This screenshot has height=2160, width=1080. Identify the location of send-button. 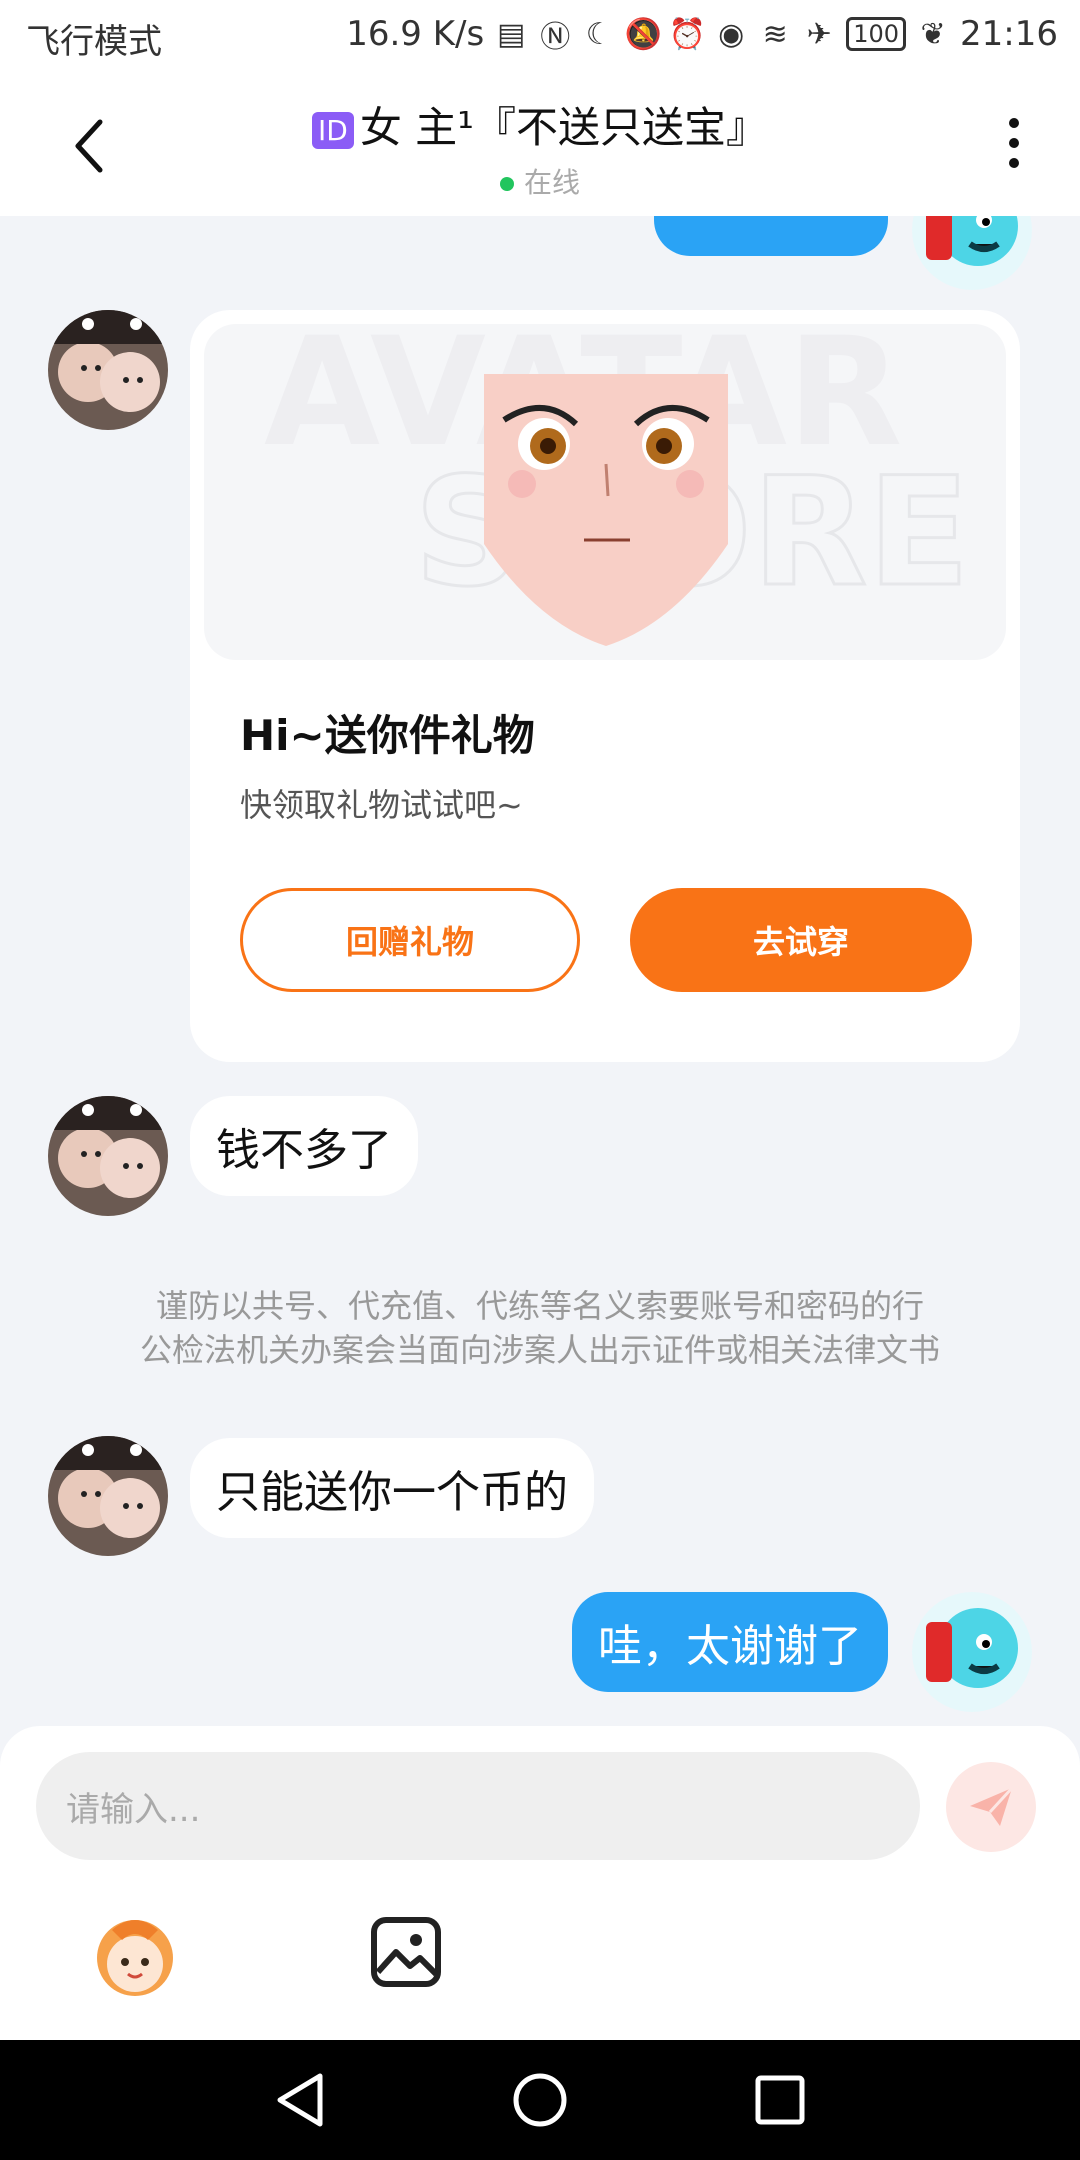
(991, 1807).